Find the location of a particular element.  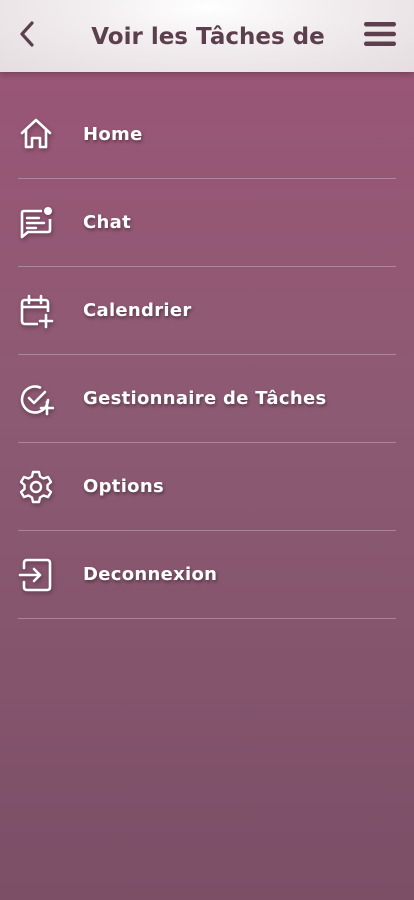

menu-item-options: Options is located at coordinates (207, 487).